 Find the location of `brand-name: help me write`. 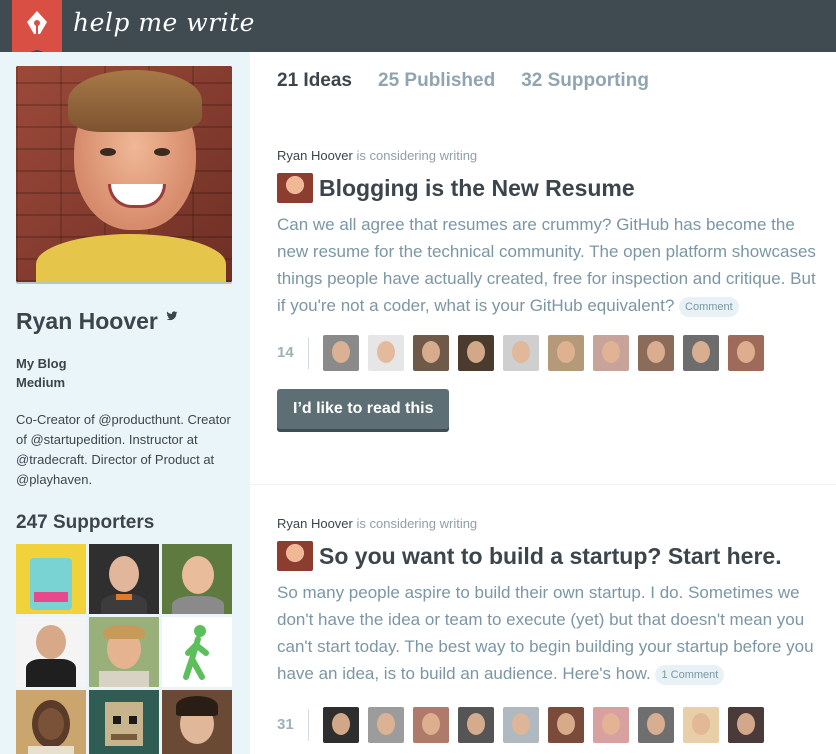

brand-name: help me write is located at coordinates (164, 22).